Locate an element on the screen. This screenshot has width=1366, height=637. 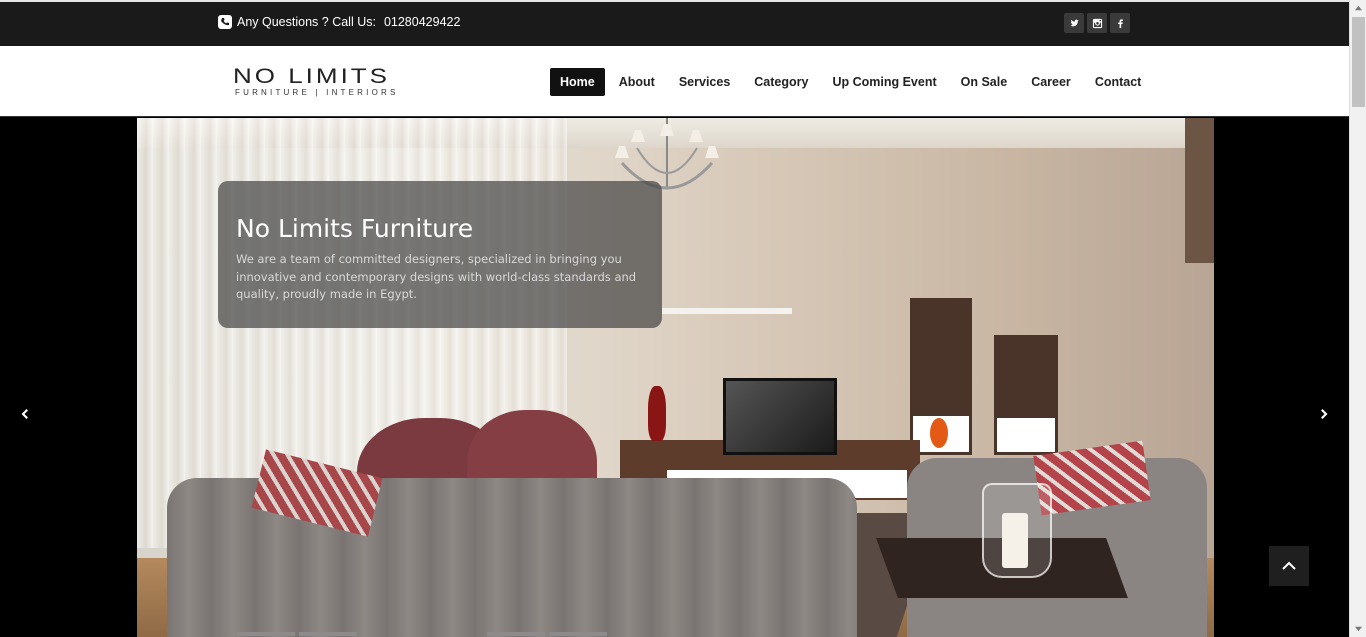
twitter-icon is located at coordinates (1074, 23).